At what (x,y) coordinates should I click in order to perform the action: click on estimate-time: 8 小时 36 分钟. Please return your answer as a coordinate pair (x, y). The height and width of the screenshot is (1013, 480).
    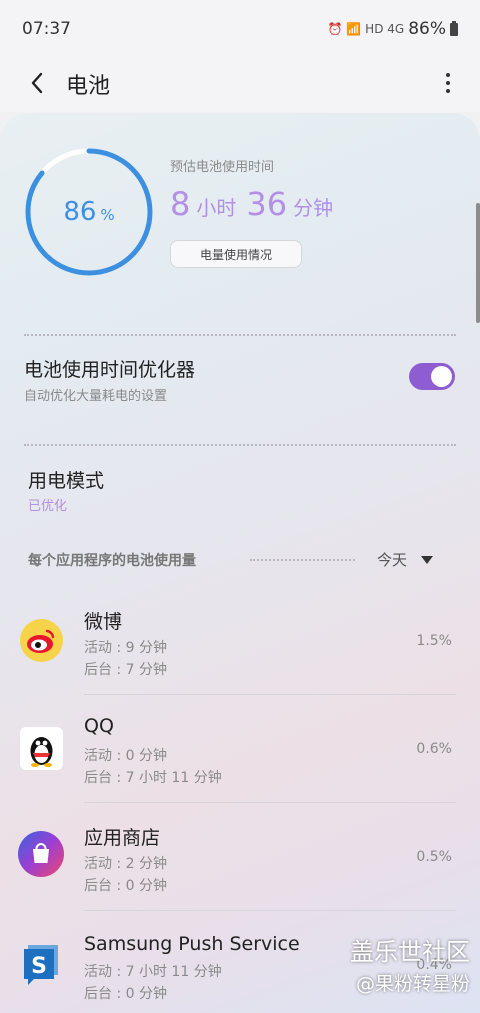
    Looking at the image, I should click on (256, 204).